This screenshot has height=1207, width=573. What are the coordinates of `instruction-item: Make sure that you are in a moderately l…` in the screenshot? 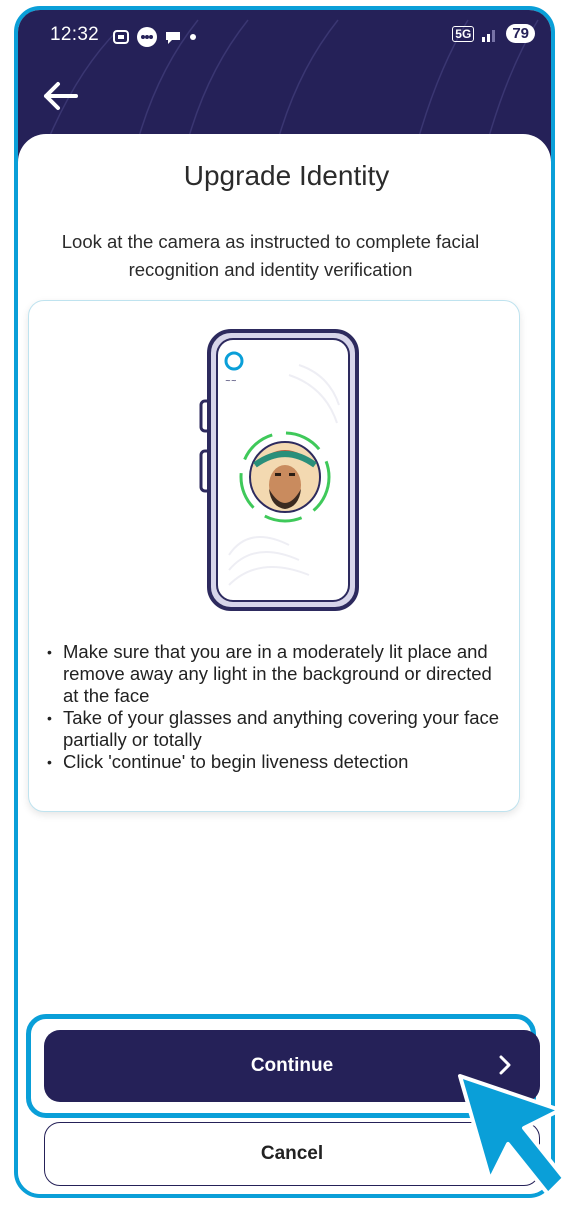 It's located at (274, 674).